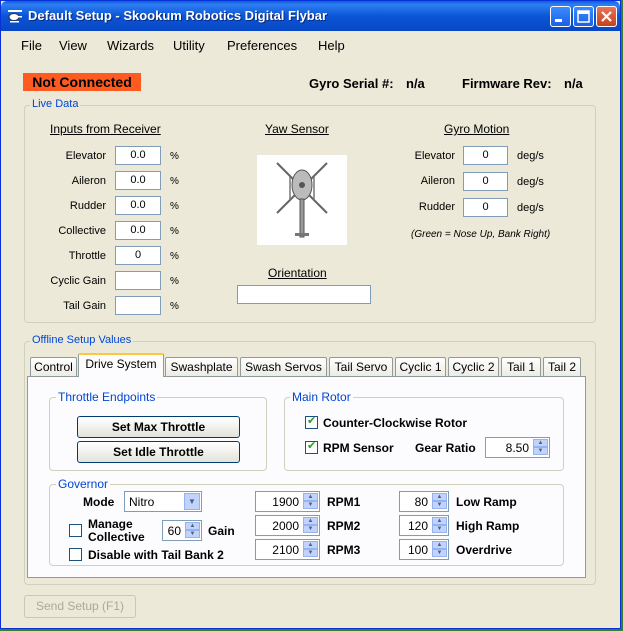  What do you see at coordinates (424, 501) in the screenshot?
I see `low-ramp-stepper: 80 ▲ ▼` at bounding box center [424, 501].